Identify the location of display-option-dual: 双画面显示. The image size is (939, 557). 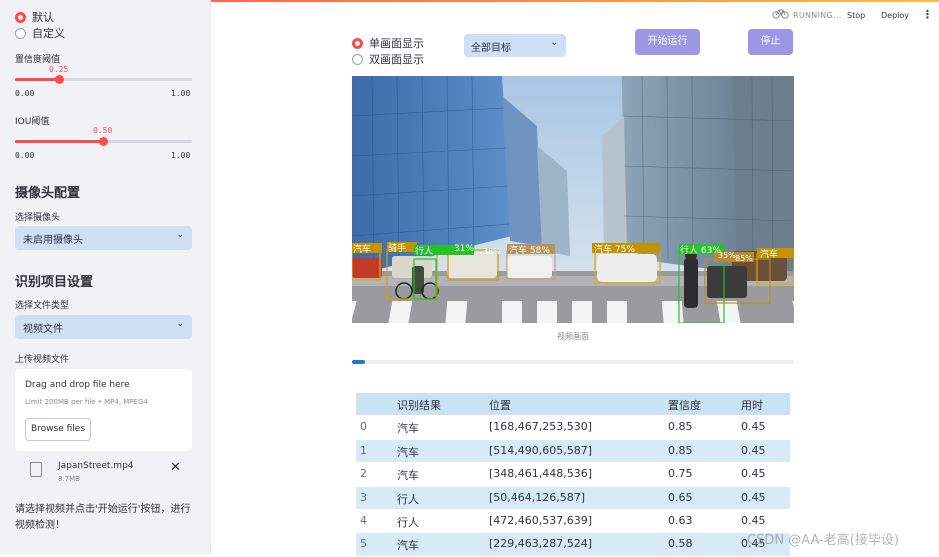
(388, 59).